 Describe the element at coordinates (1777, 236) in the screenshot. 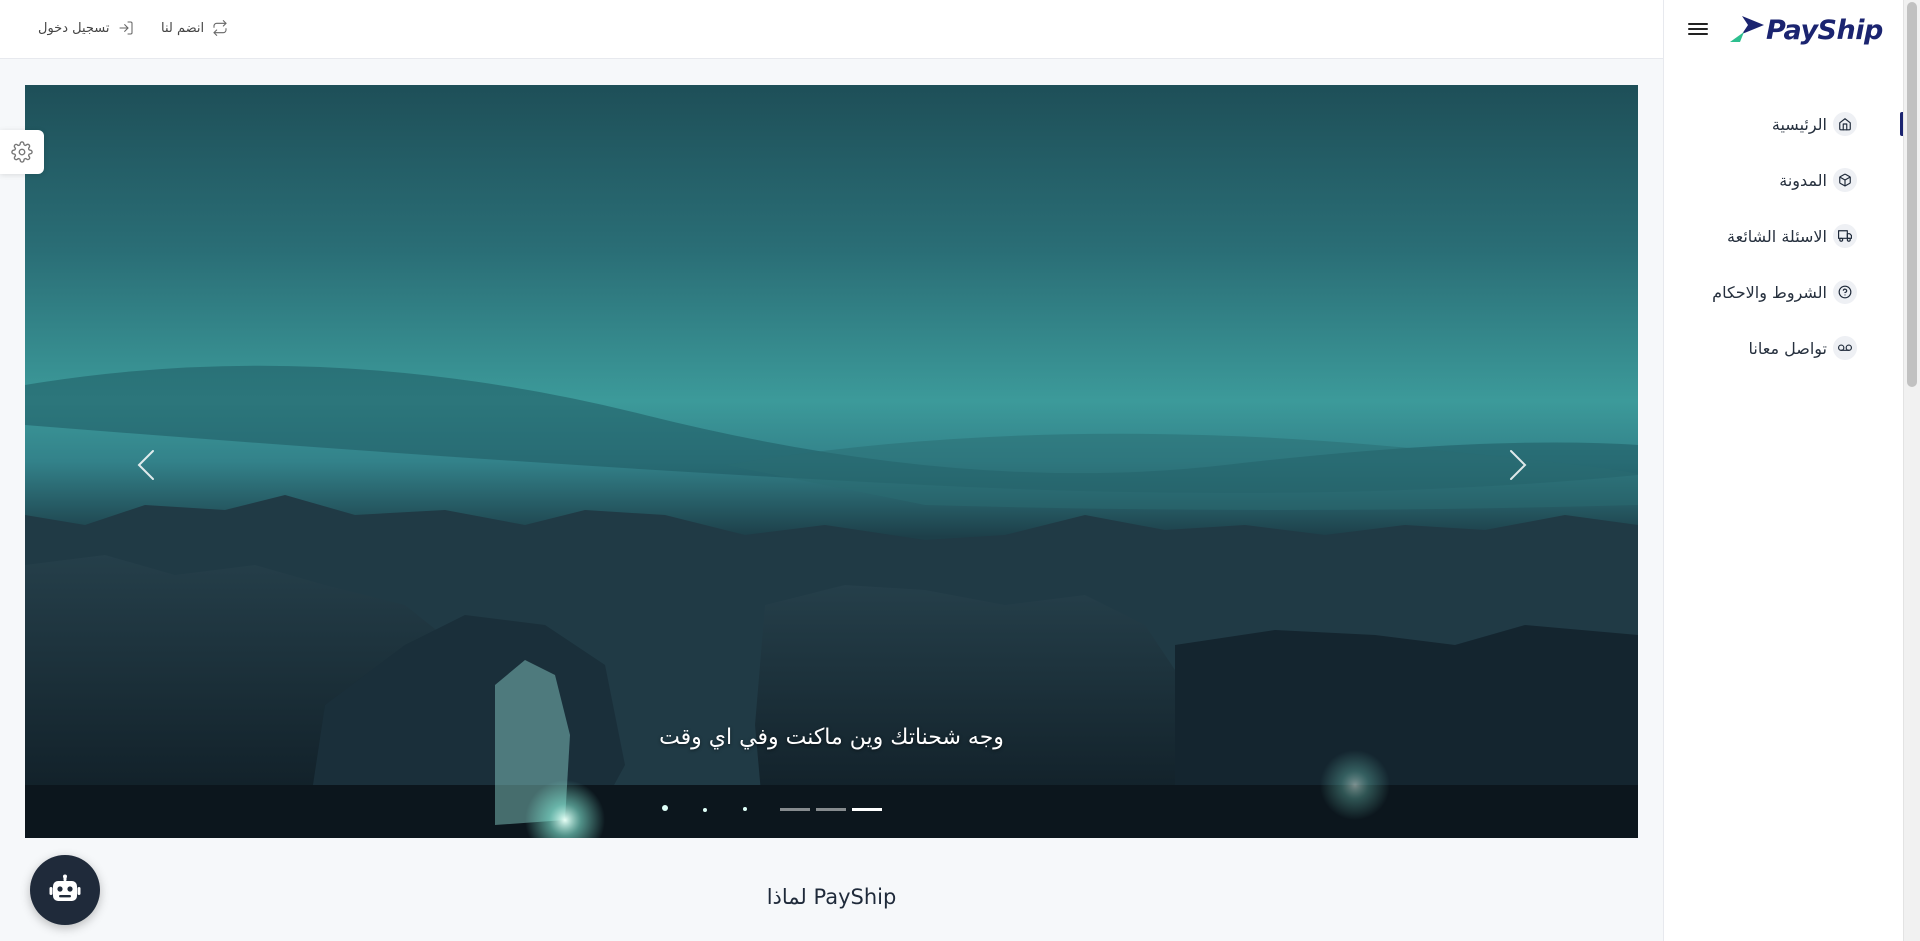

I see `sidebar-item-label: الاسئلة الشائعة` at that location.